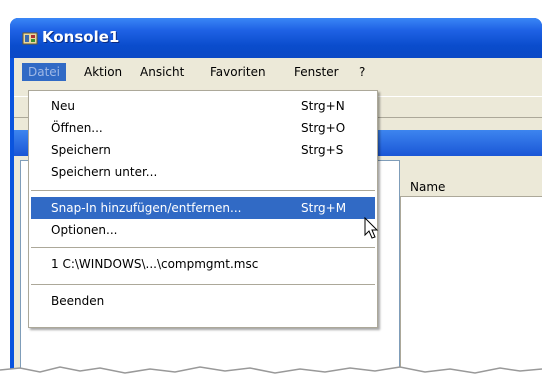 This screenshot has height=388, width=542. Describe the element at coordinates (271, 377) in the screenshot. I see `torn-edge` at that location.